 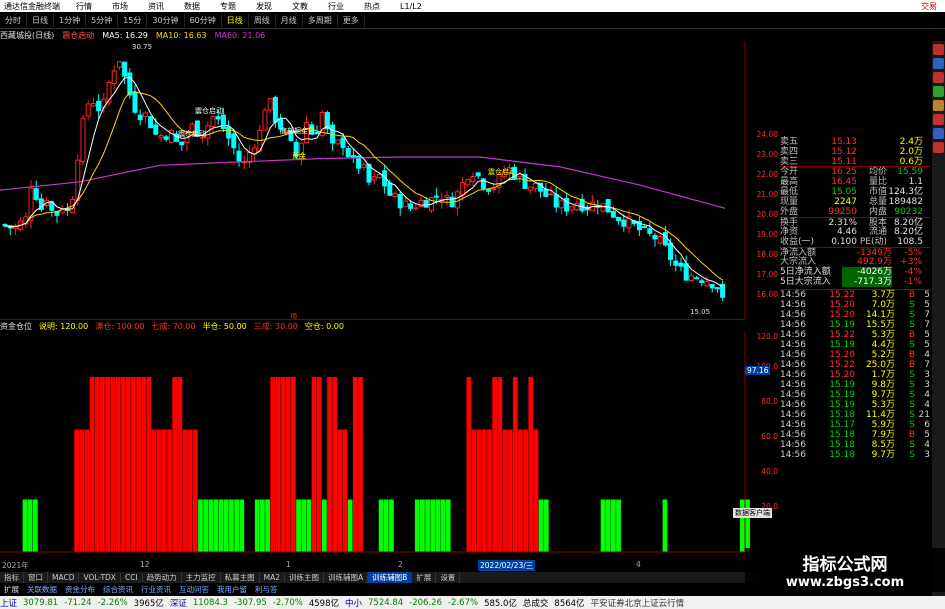 What do you see at coordinates (192, 6) in the screenshot?
I see `menu-item-data: 数据` at bounding box center [192, 6].